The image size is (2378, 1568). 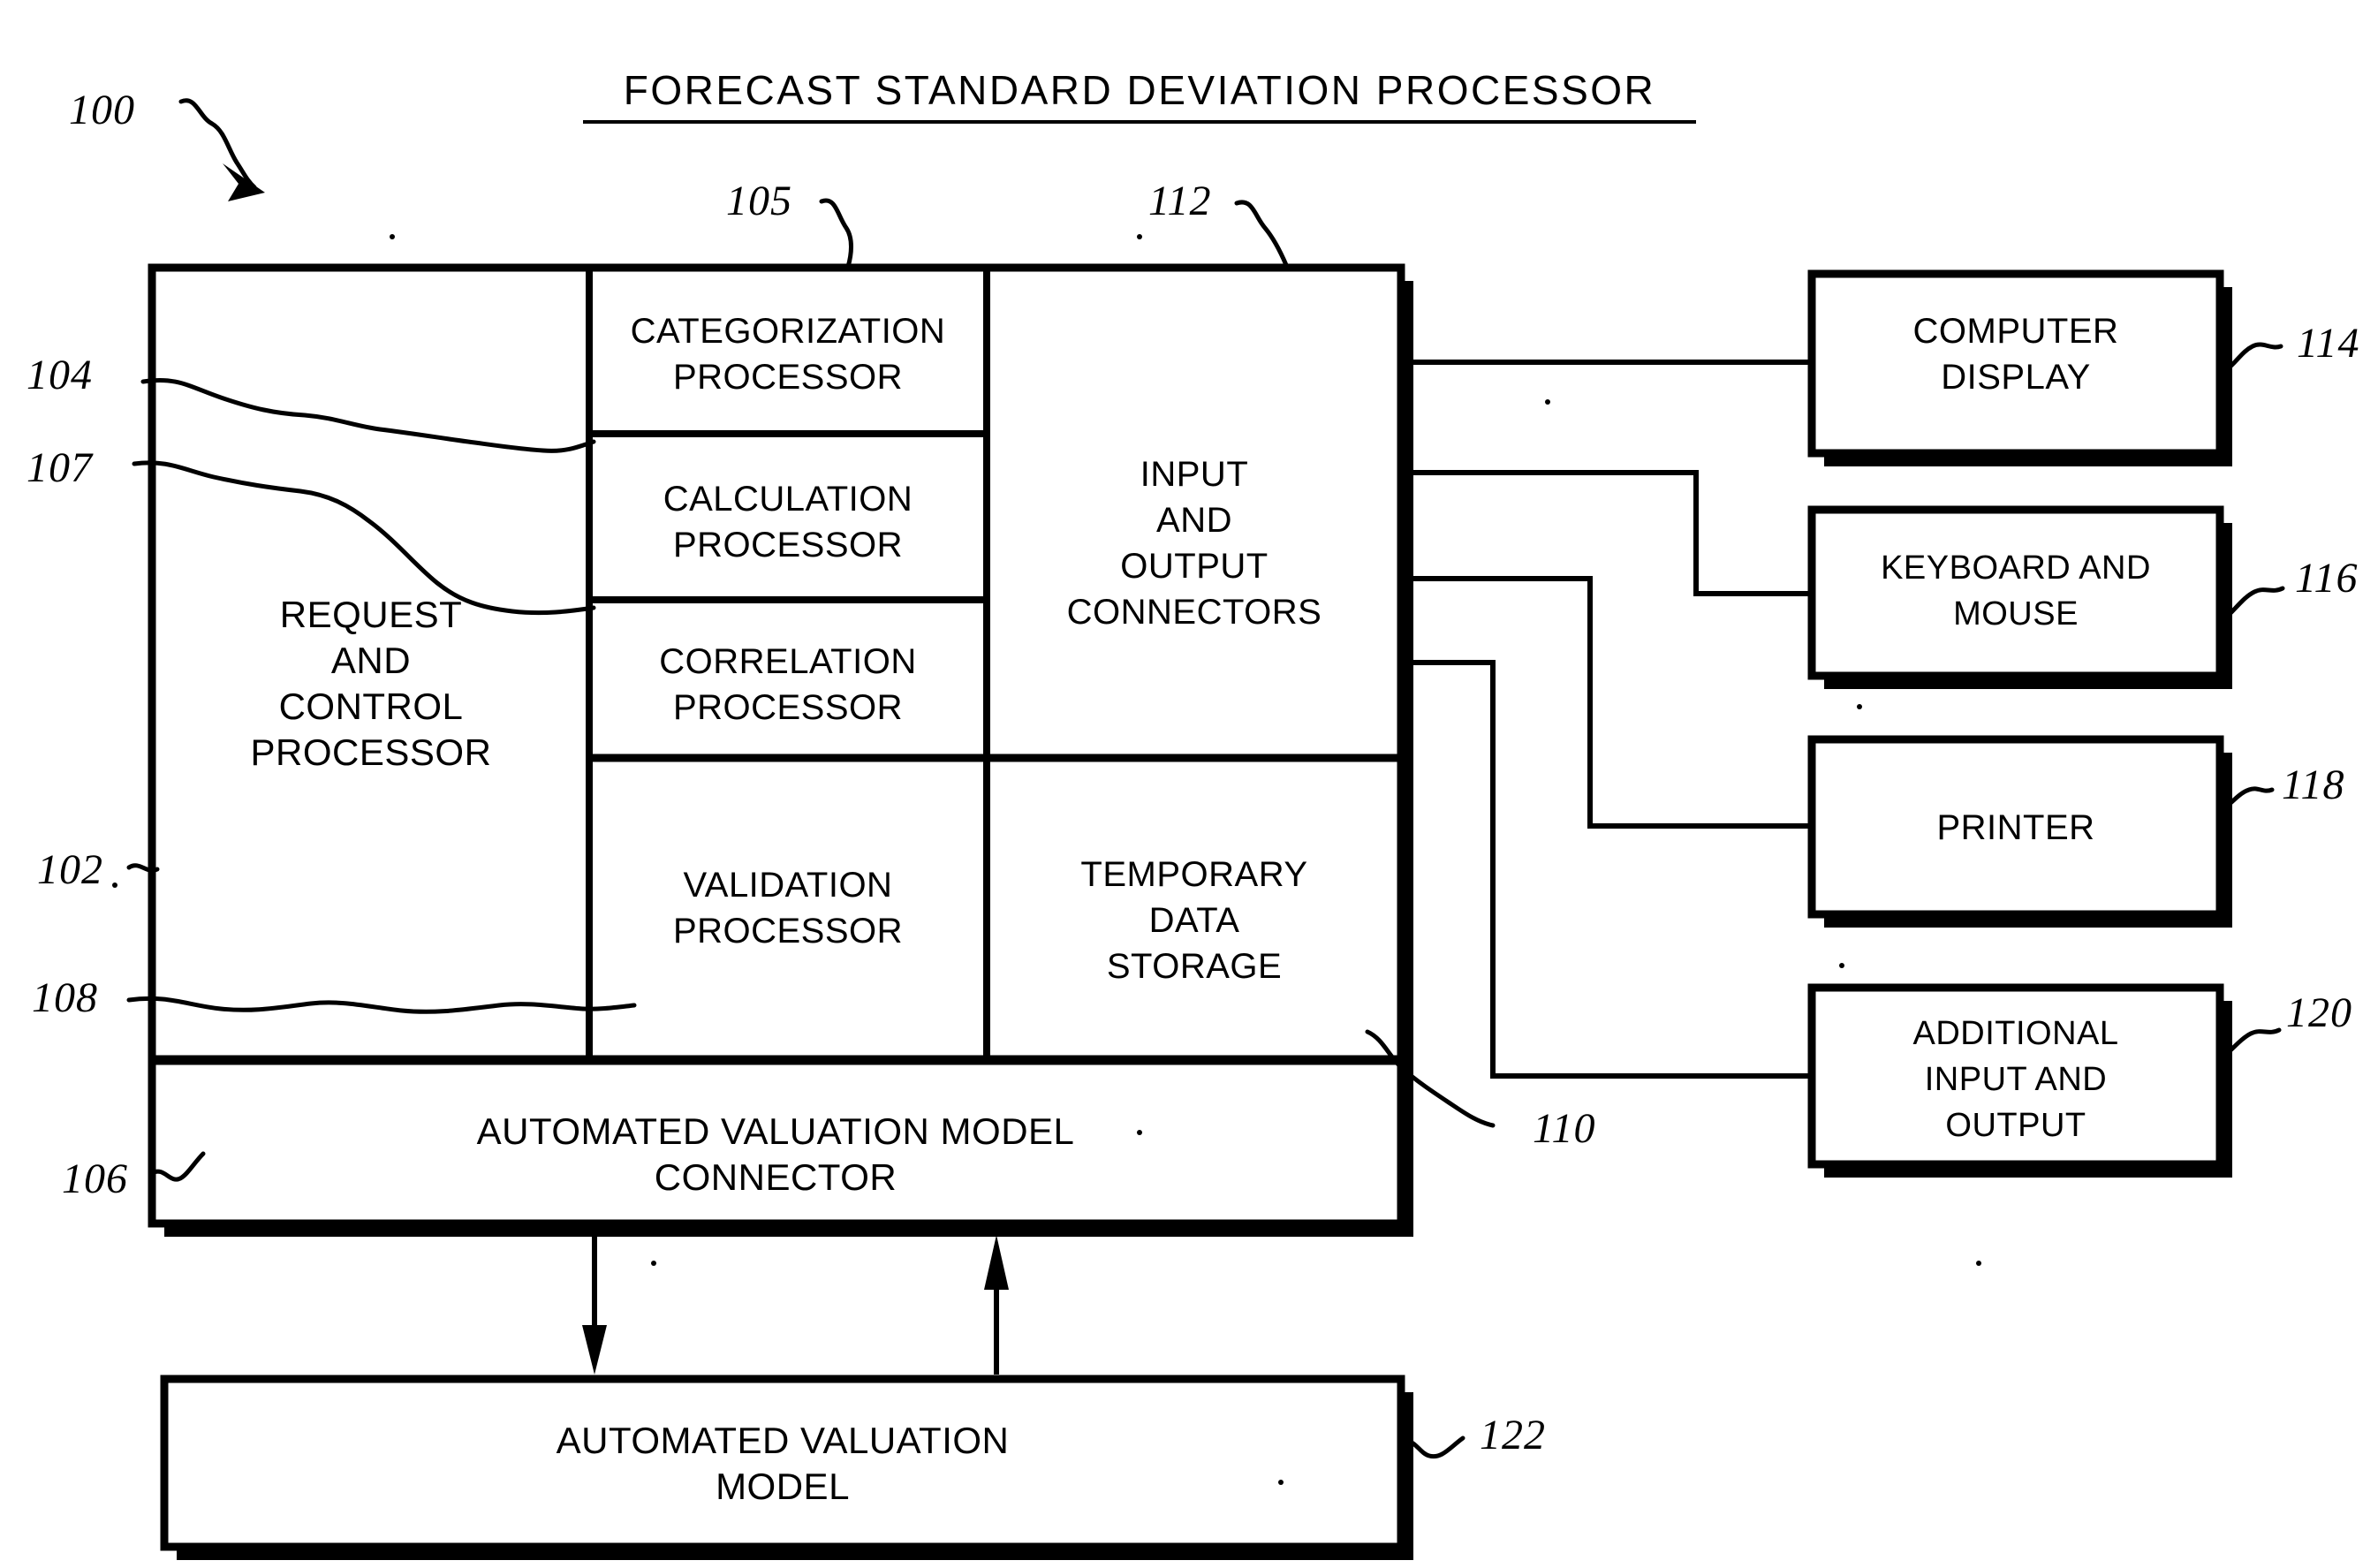 I want to click on ref-112-leader, so click(x=1261, y=234).